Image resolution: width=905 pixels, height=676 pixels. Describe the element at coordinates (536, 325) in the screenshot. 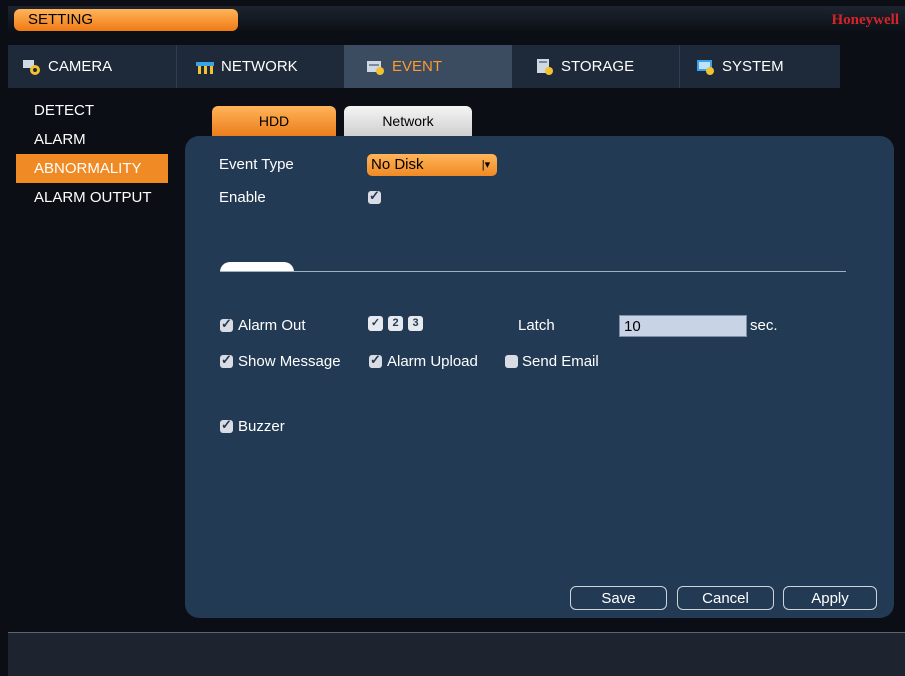

I see `latch-label: Latch` at that location.